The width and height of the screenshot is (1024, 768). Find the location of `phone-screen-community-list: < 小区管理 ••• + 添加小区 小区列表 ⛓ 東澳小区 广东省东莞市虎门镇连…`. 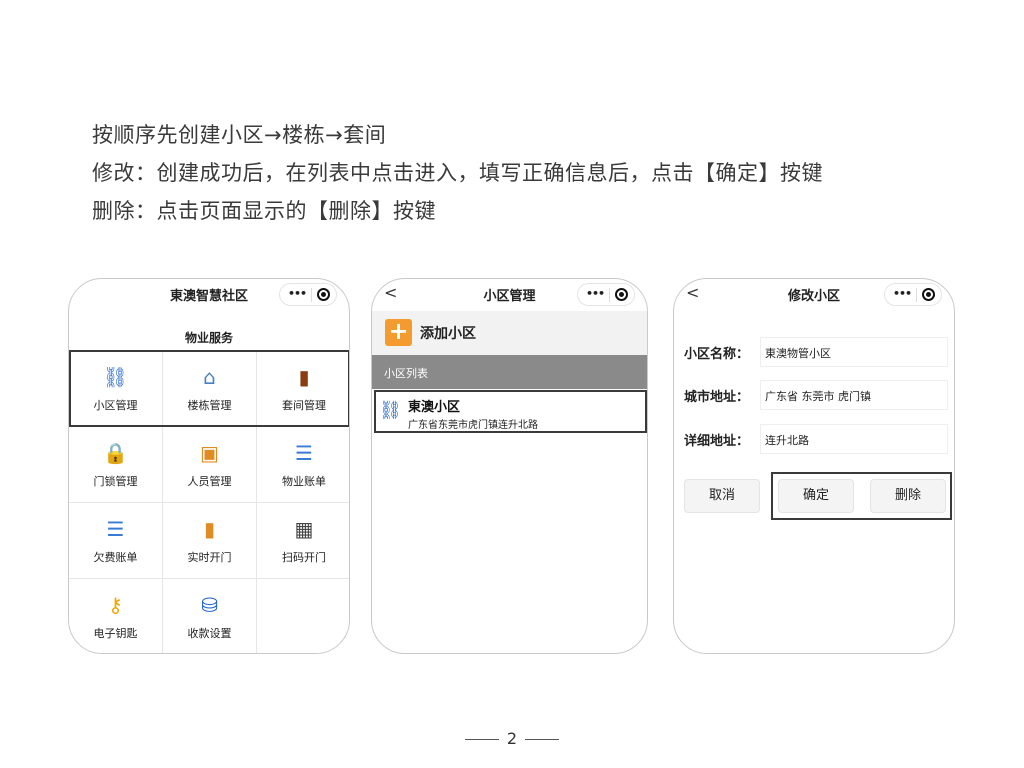

phone-screen-community-list: < 小区管理 ••• + 添加小区 小区列表 ⛓ 東澳小区 广东省东莞市虎门镇连… is located at coordinates (509, 466).